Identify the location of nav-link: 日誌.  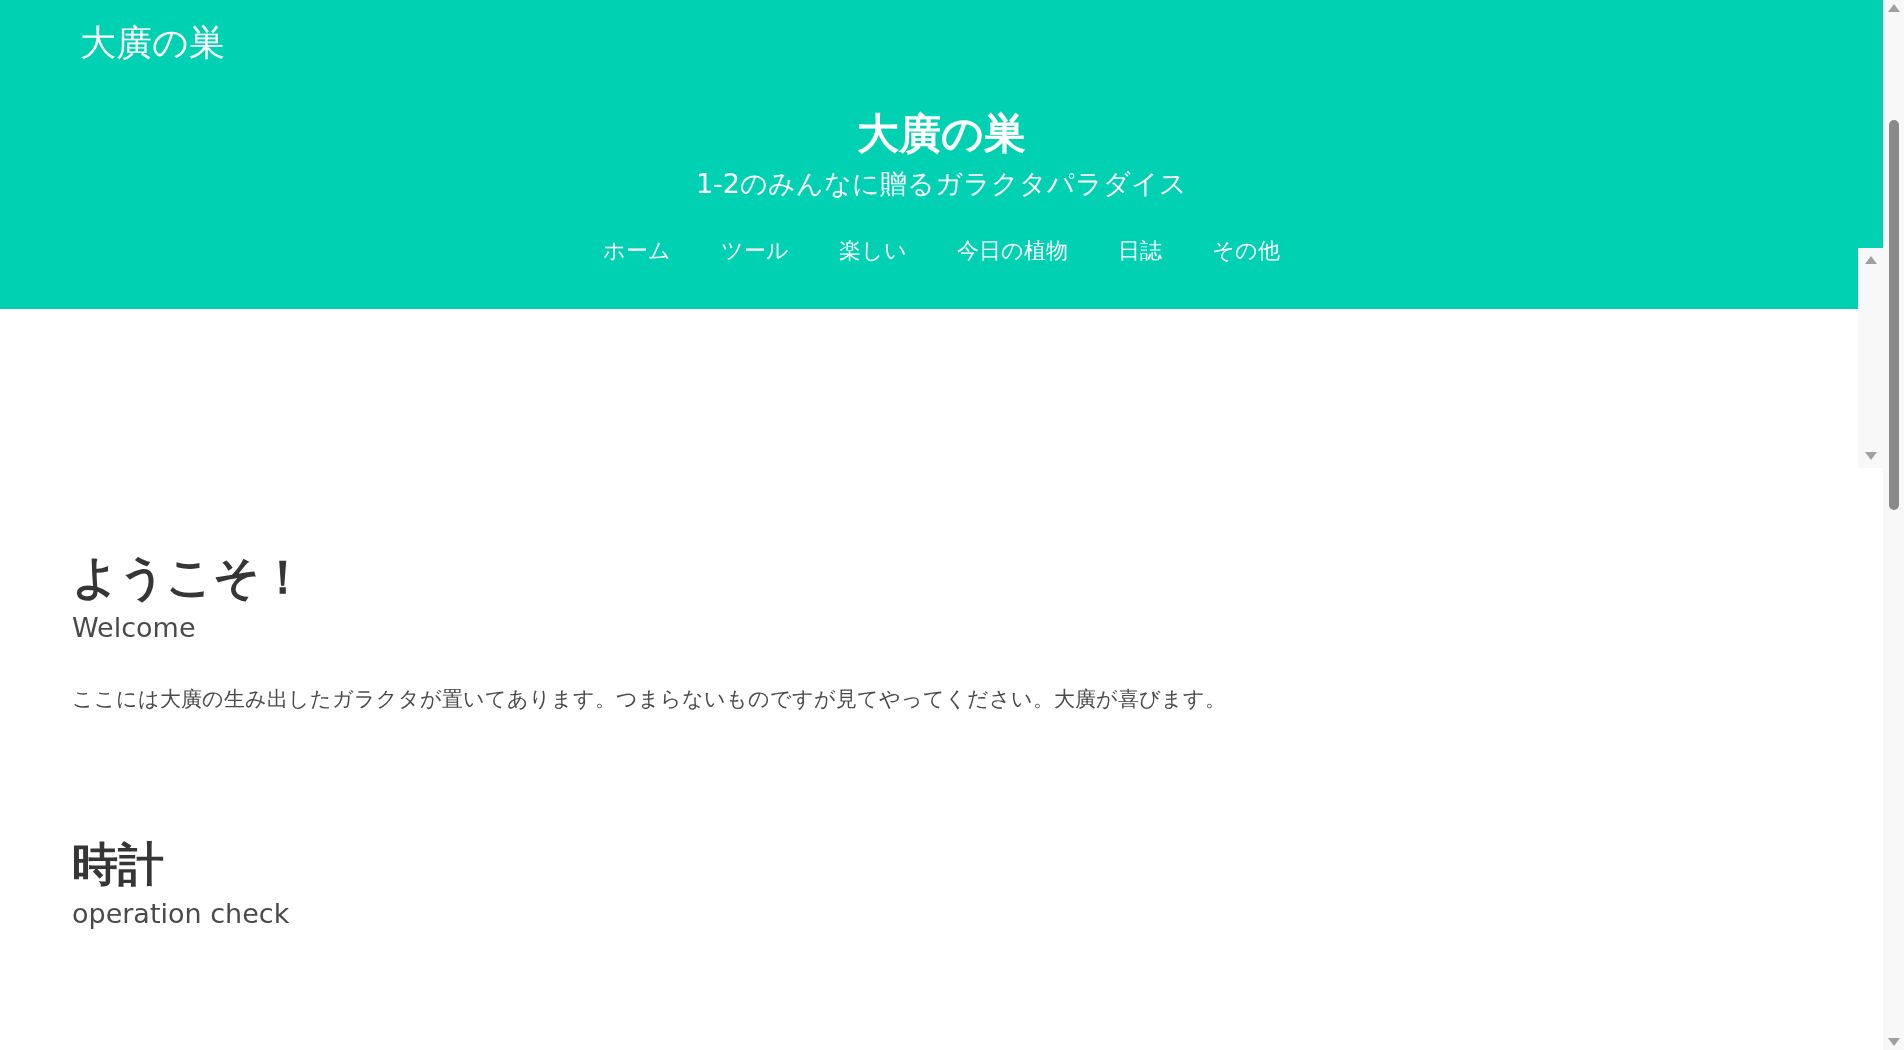
(1140, 251).